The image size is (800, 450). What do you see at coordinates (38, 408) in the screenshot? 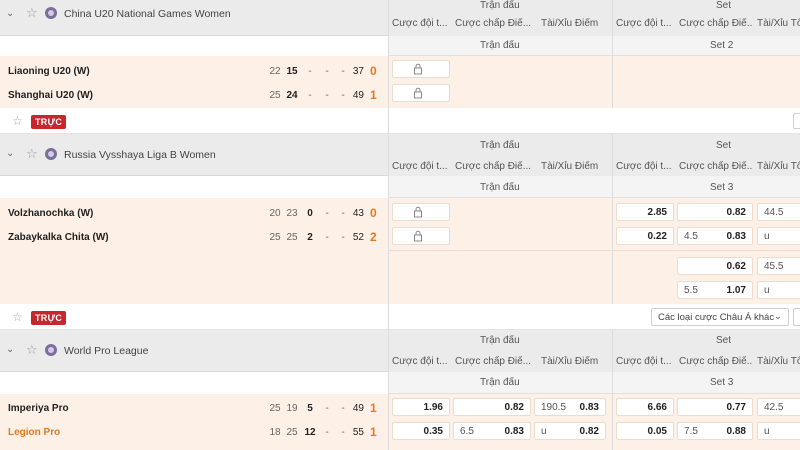
I see `team-home: Imperiya Pro` at bounding box center [38, 408].